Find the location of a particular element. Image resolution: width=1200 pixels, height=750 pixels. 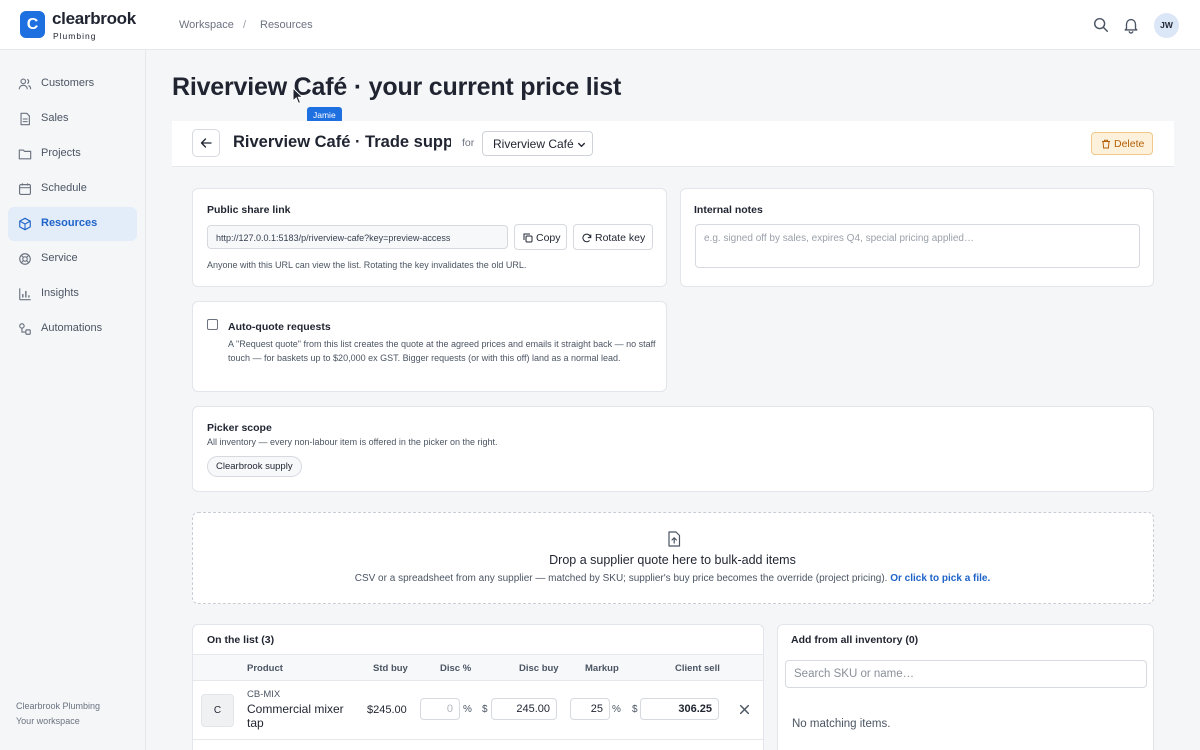

user-avatar: JW is located at coordinates (1166, 25).